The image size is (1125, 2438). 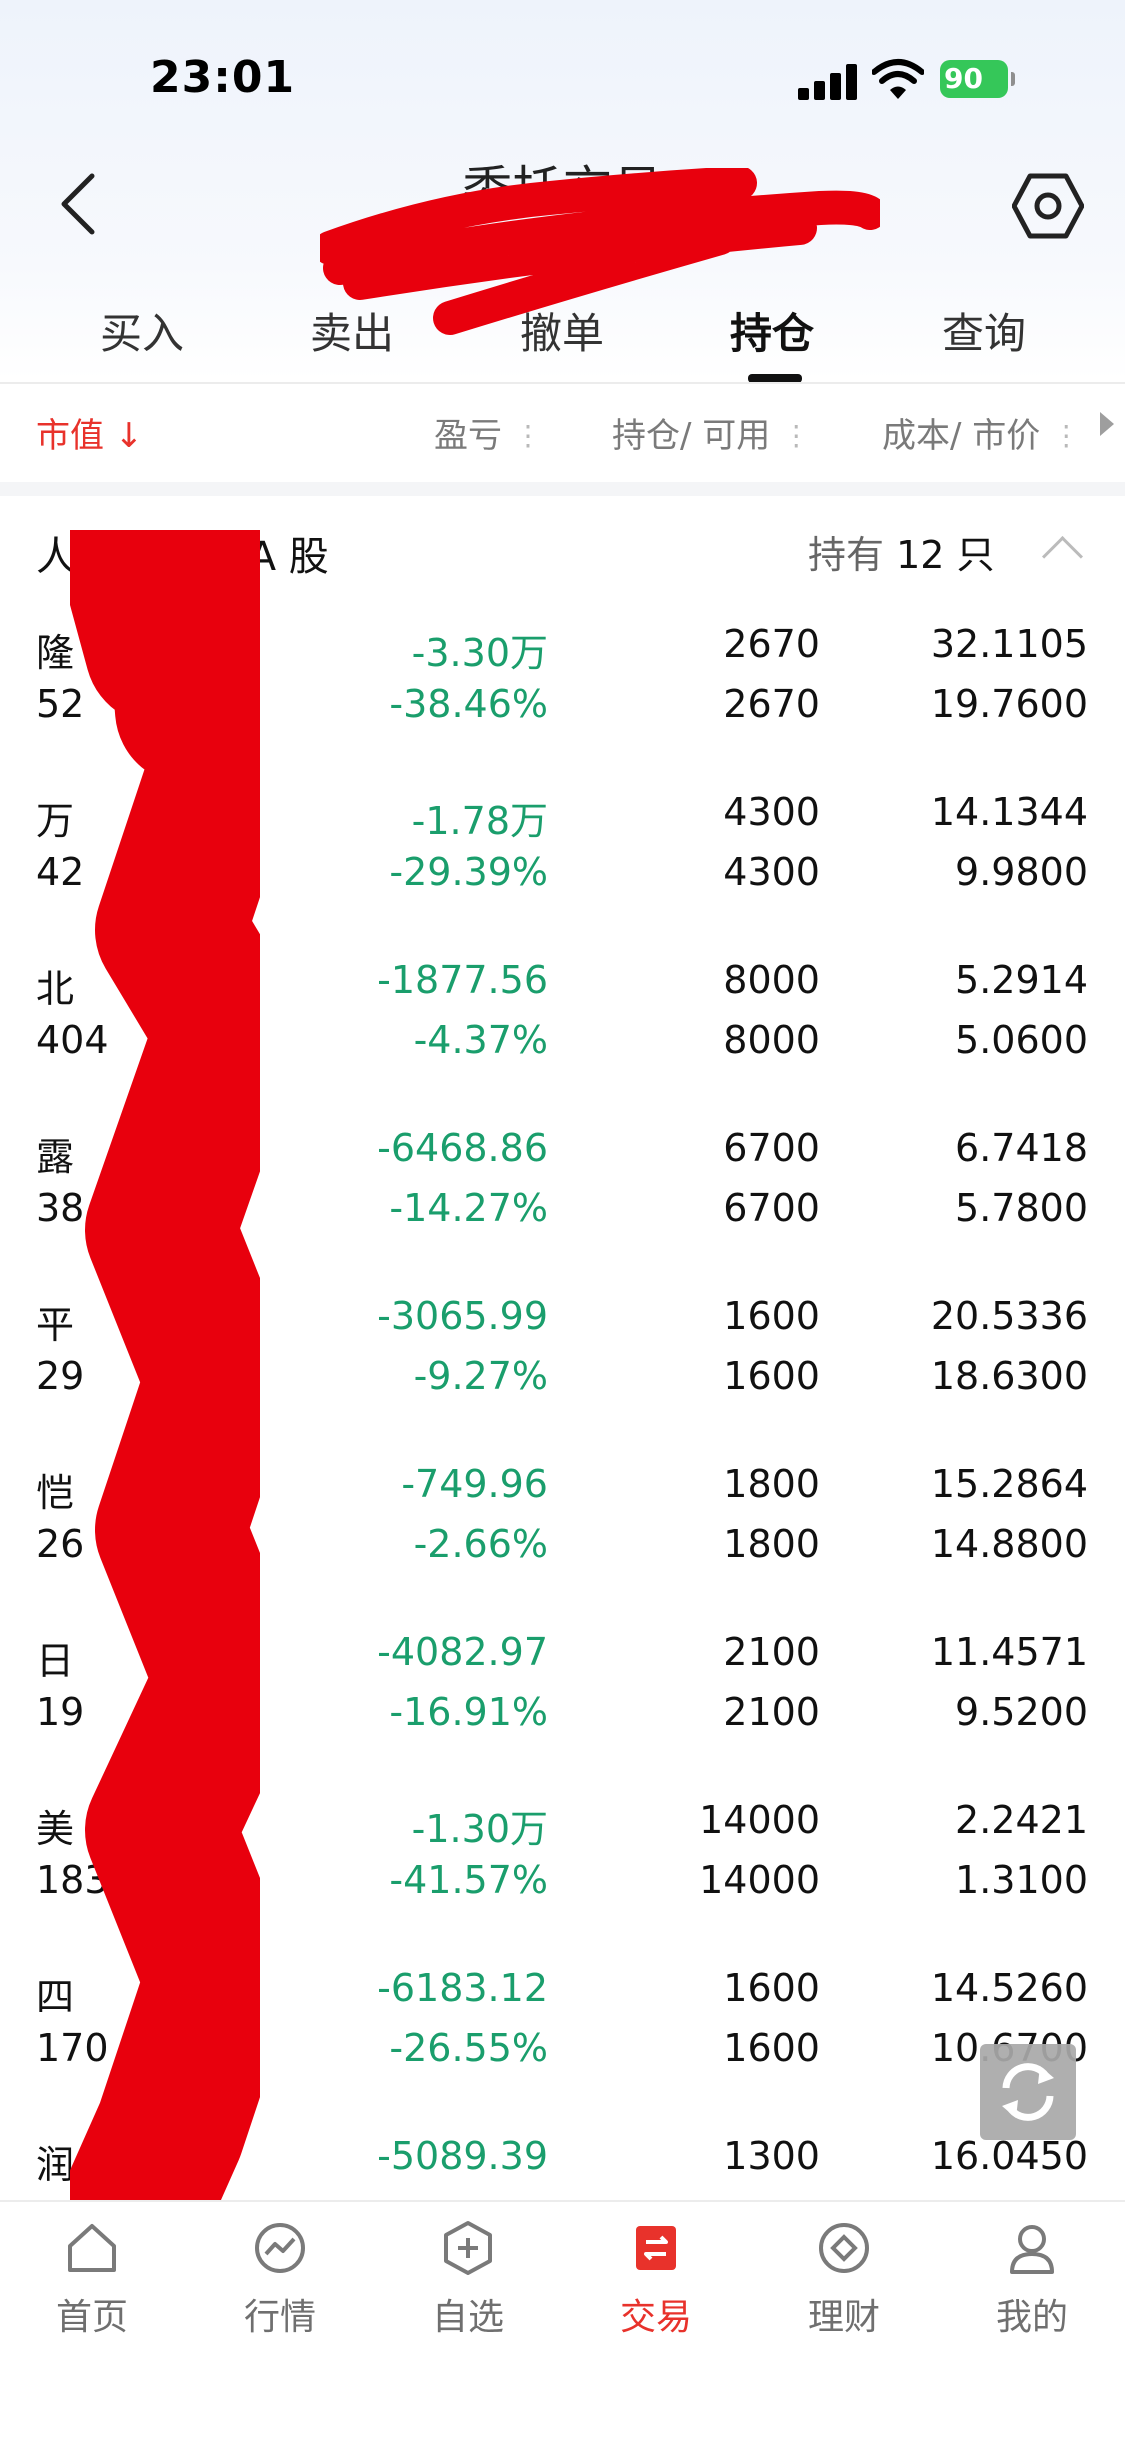 What do you see at coordinates (1032, 2280) in the screenshot?
I see `nav-profile: 我的` at bounding box center [1032, 2280].